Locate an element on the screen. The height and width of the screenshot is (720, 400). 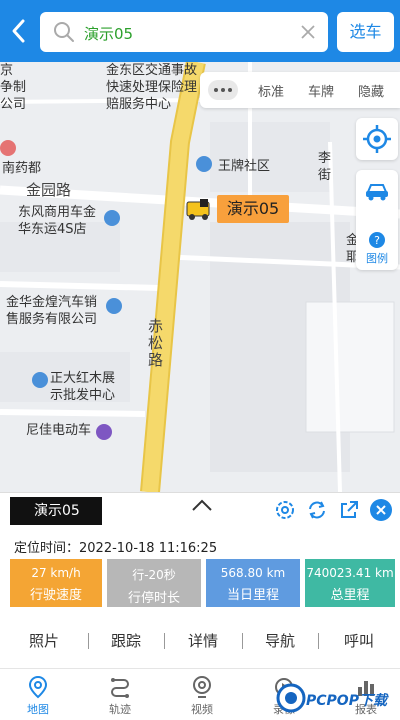
locate-icon is located at coordinates (377, 139).